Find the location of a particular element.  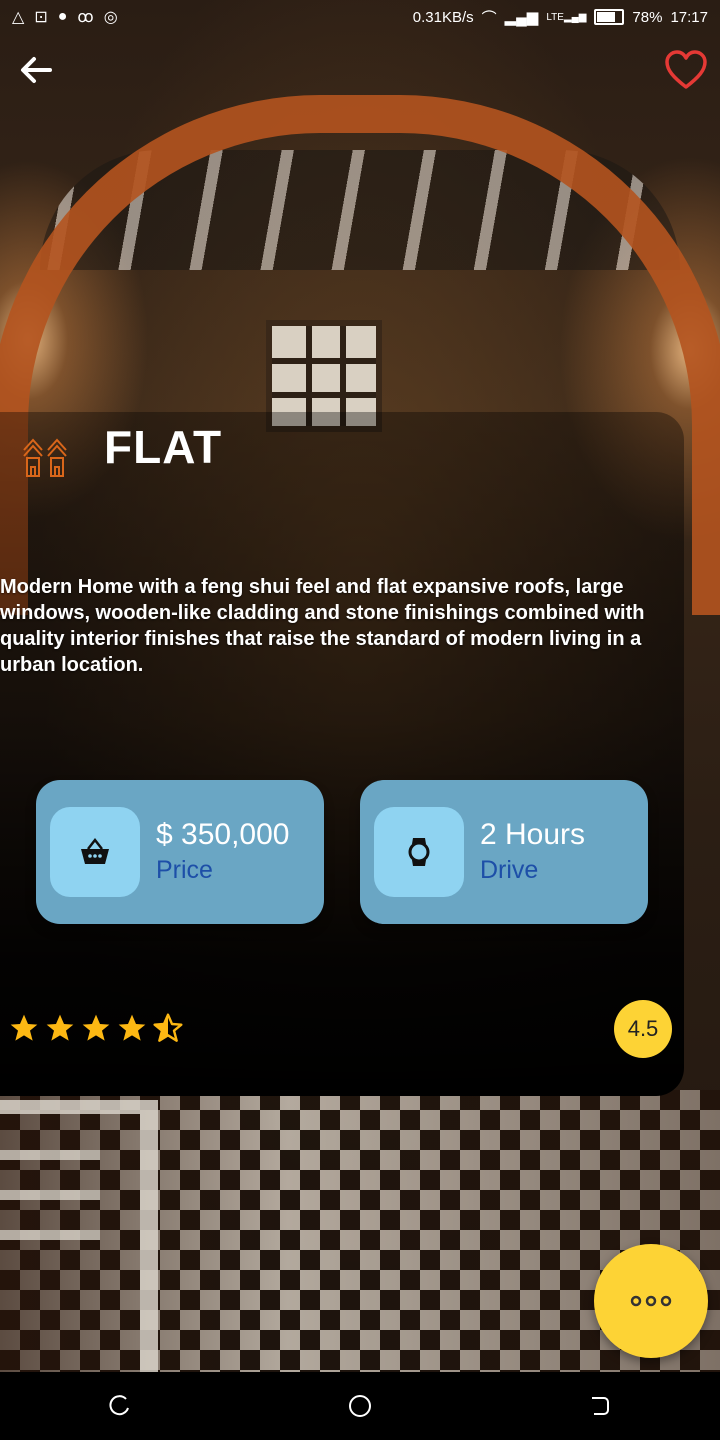

clock: 17:17 is located at coordinates (689, 17).